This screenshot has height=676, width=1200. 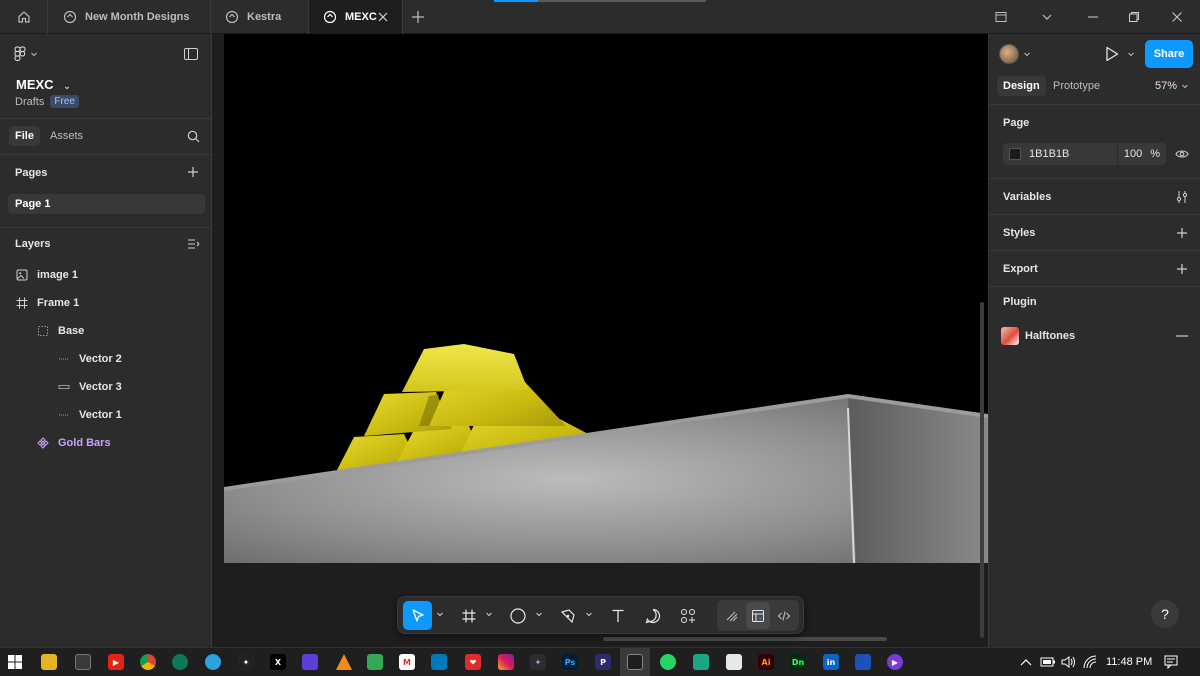 What do you see at coordinates (90, 415) in the screenshot?
I see `layer-vector-1: Vector 1` at bounding box center [90, 415].